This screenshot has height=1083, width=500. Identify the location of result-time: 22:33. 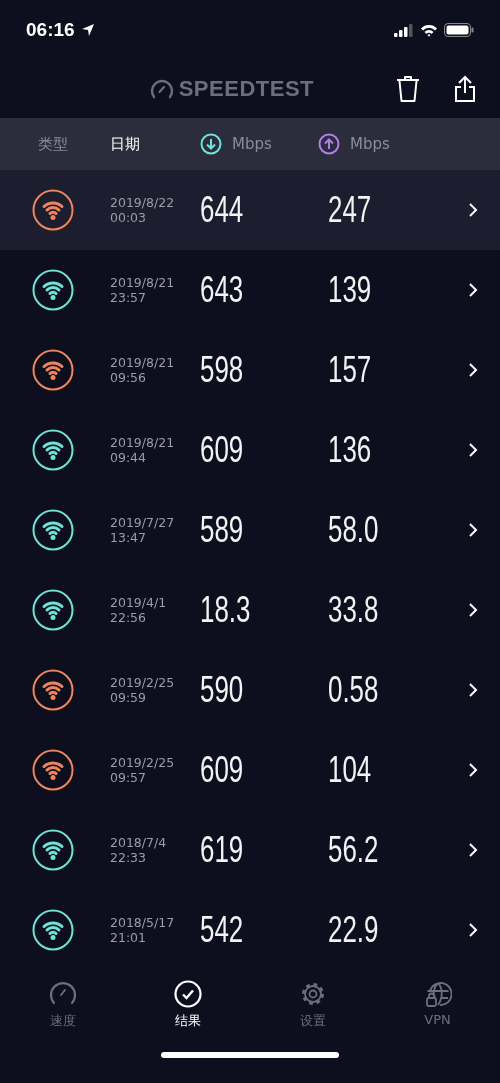
(129, 857).